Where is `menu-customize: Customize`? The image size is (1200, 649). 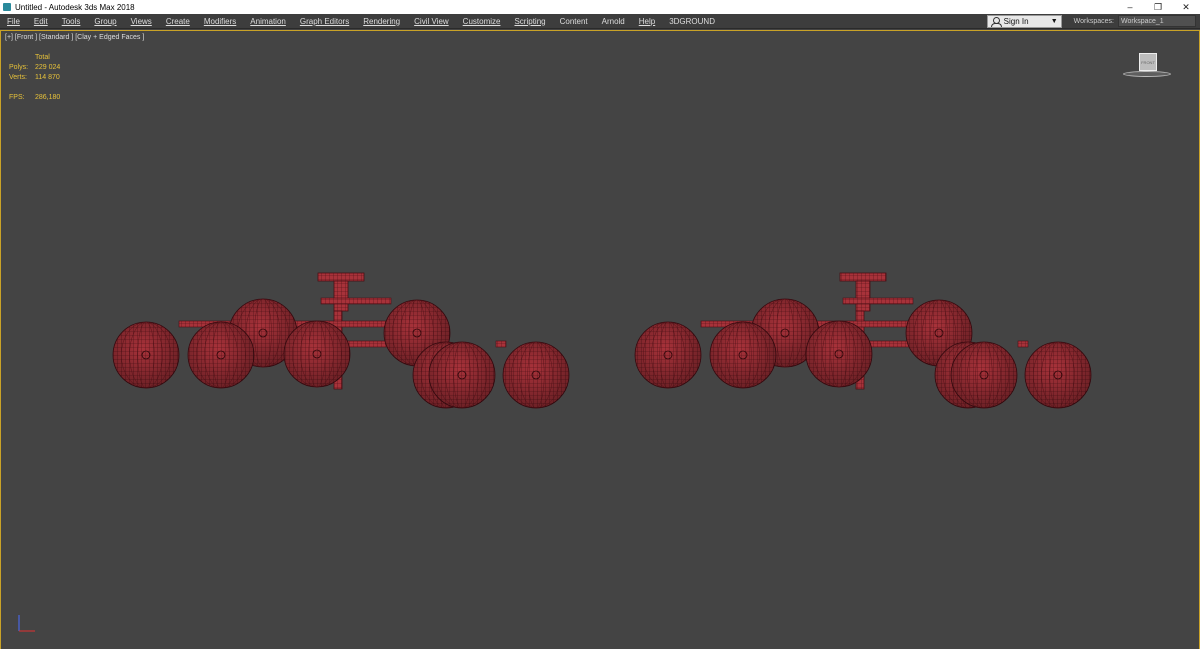 menu-customize: Customize is located at coordinates (482, 21).